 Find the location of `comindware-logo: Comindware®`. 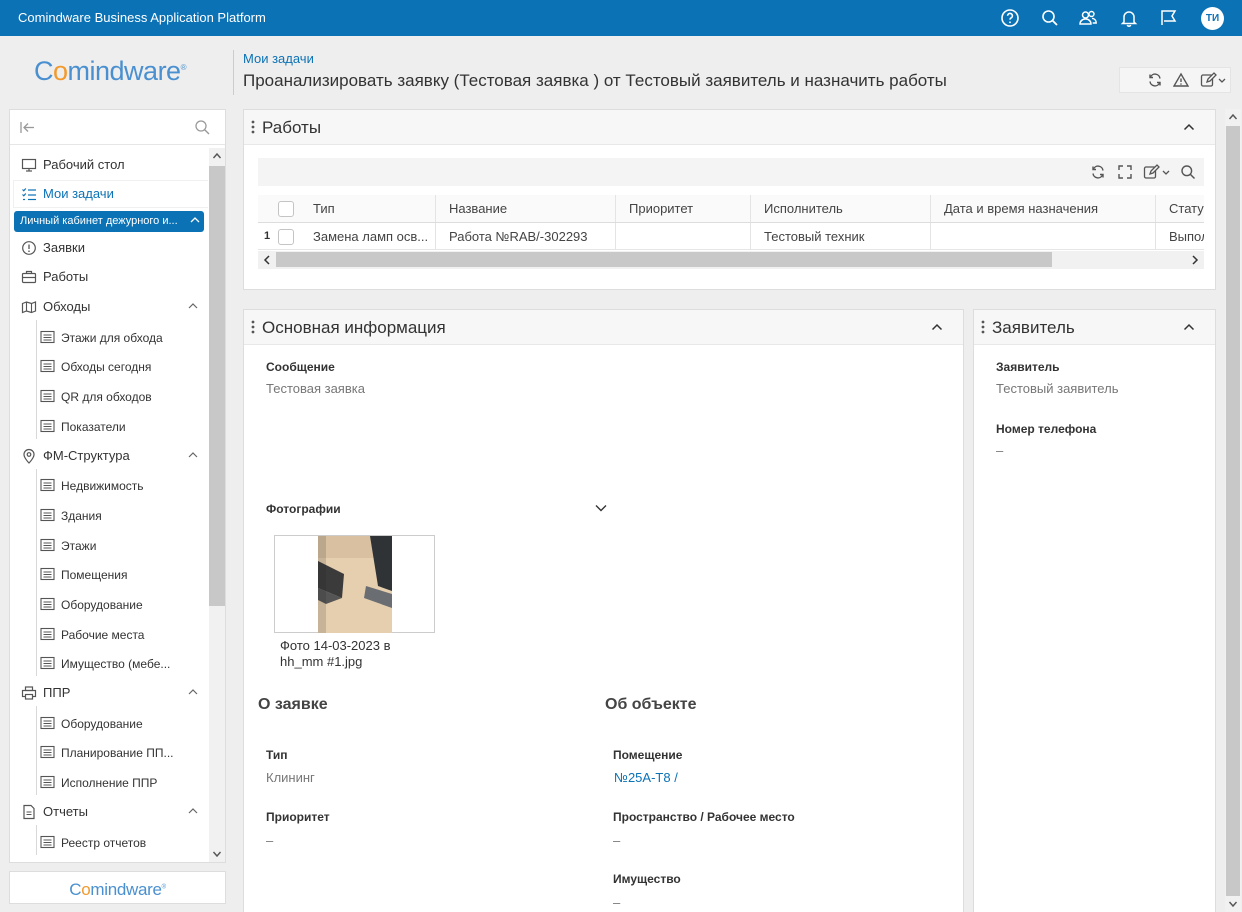

comindware-logo: Comindware® is located at coordinates (110, 71).